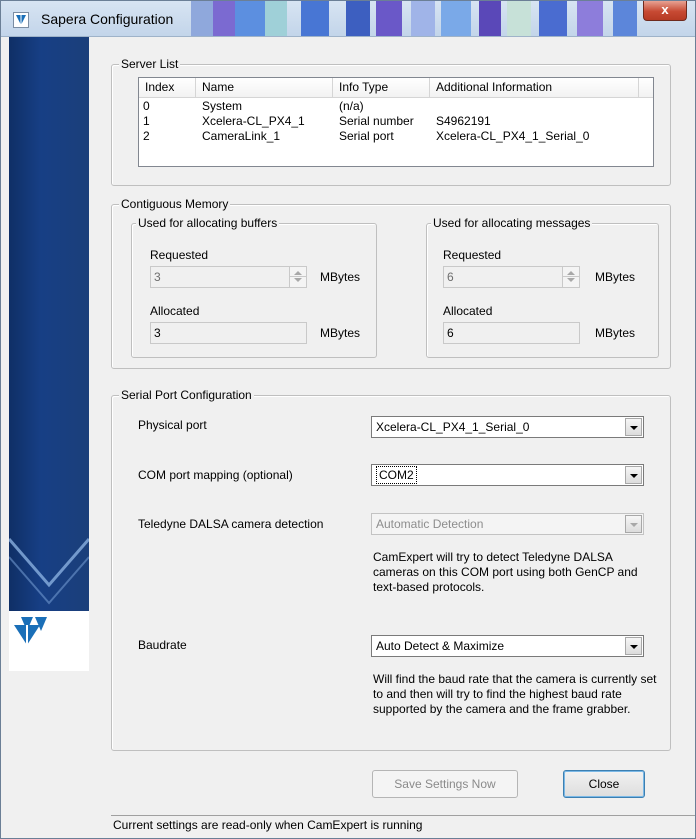  I want to click on buffers-allocated-label: Allocated, so click(175, 311).